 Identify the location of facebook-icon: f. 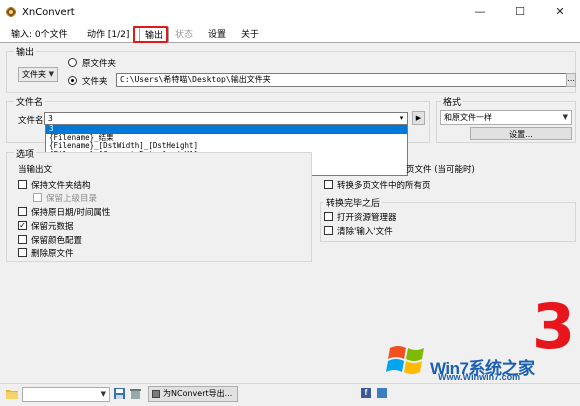
(366, 393).